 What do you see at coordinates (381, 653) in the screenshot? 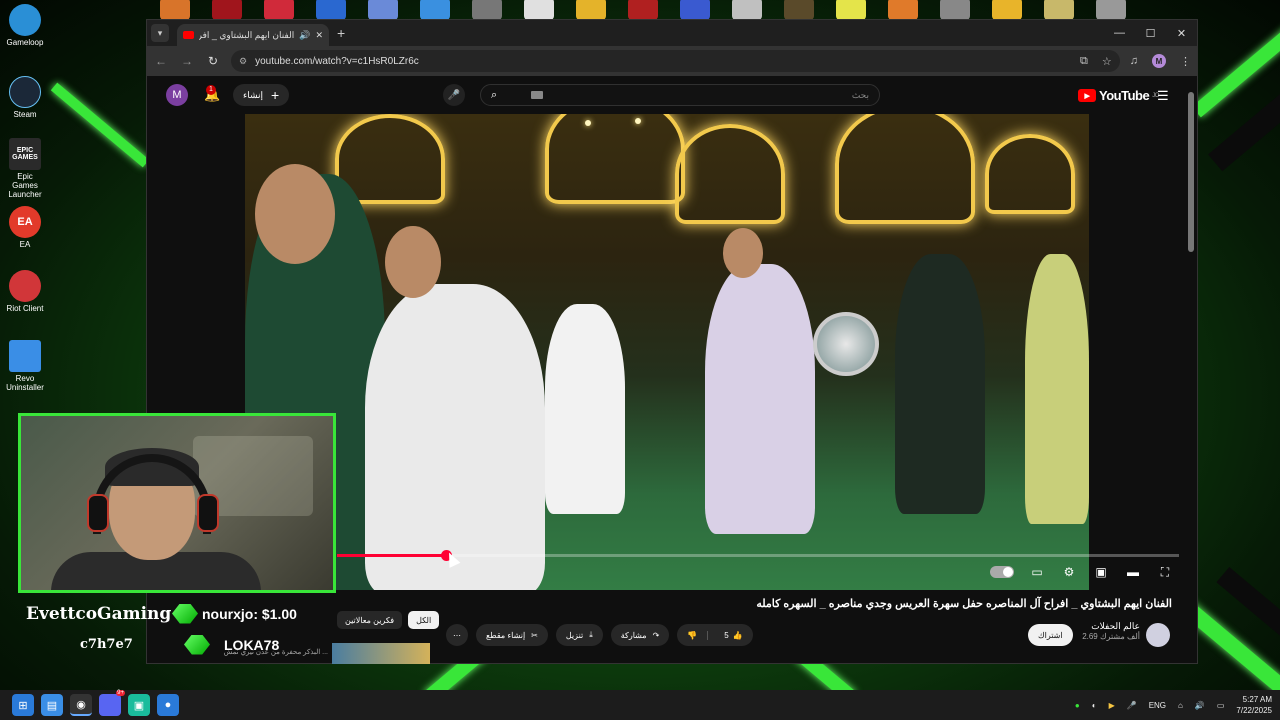
I see `recommended-video-thumbnail` at bounding box center [381, 653].